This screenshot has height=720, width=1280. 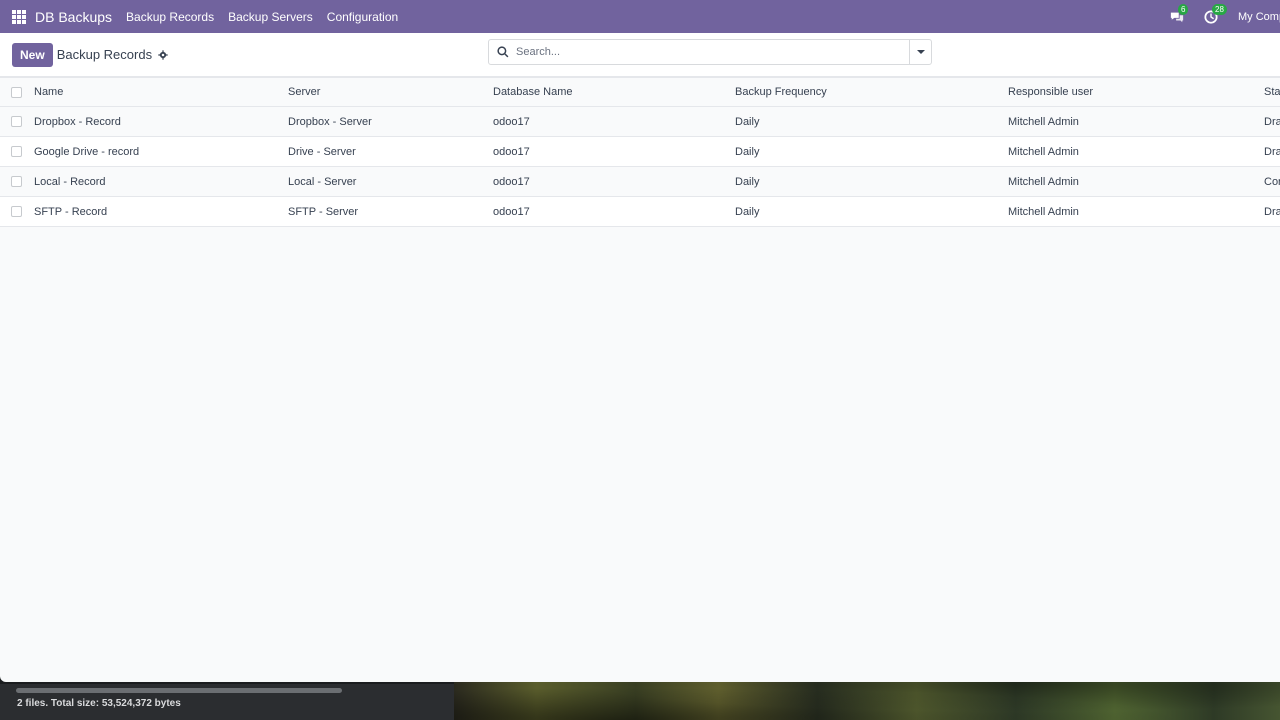 What do you see at coordinates (1272, 181) in the screenshot?
I see `cell-status: Cor` at bounding box center [1272, 181].